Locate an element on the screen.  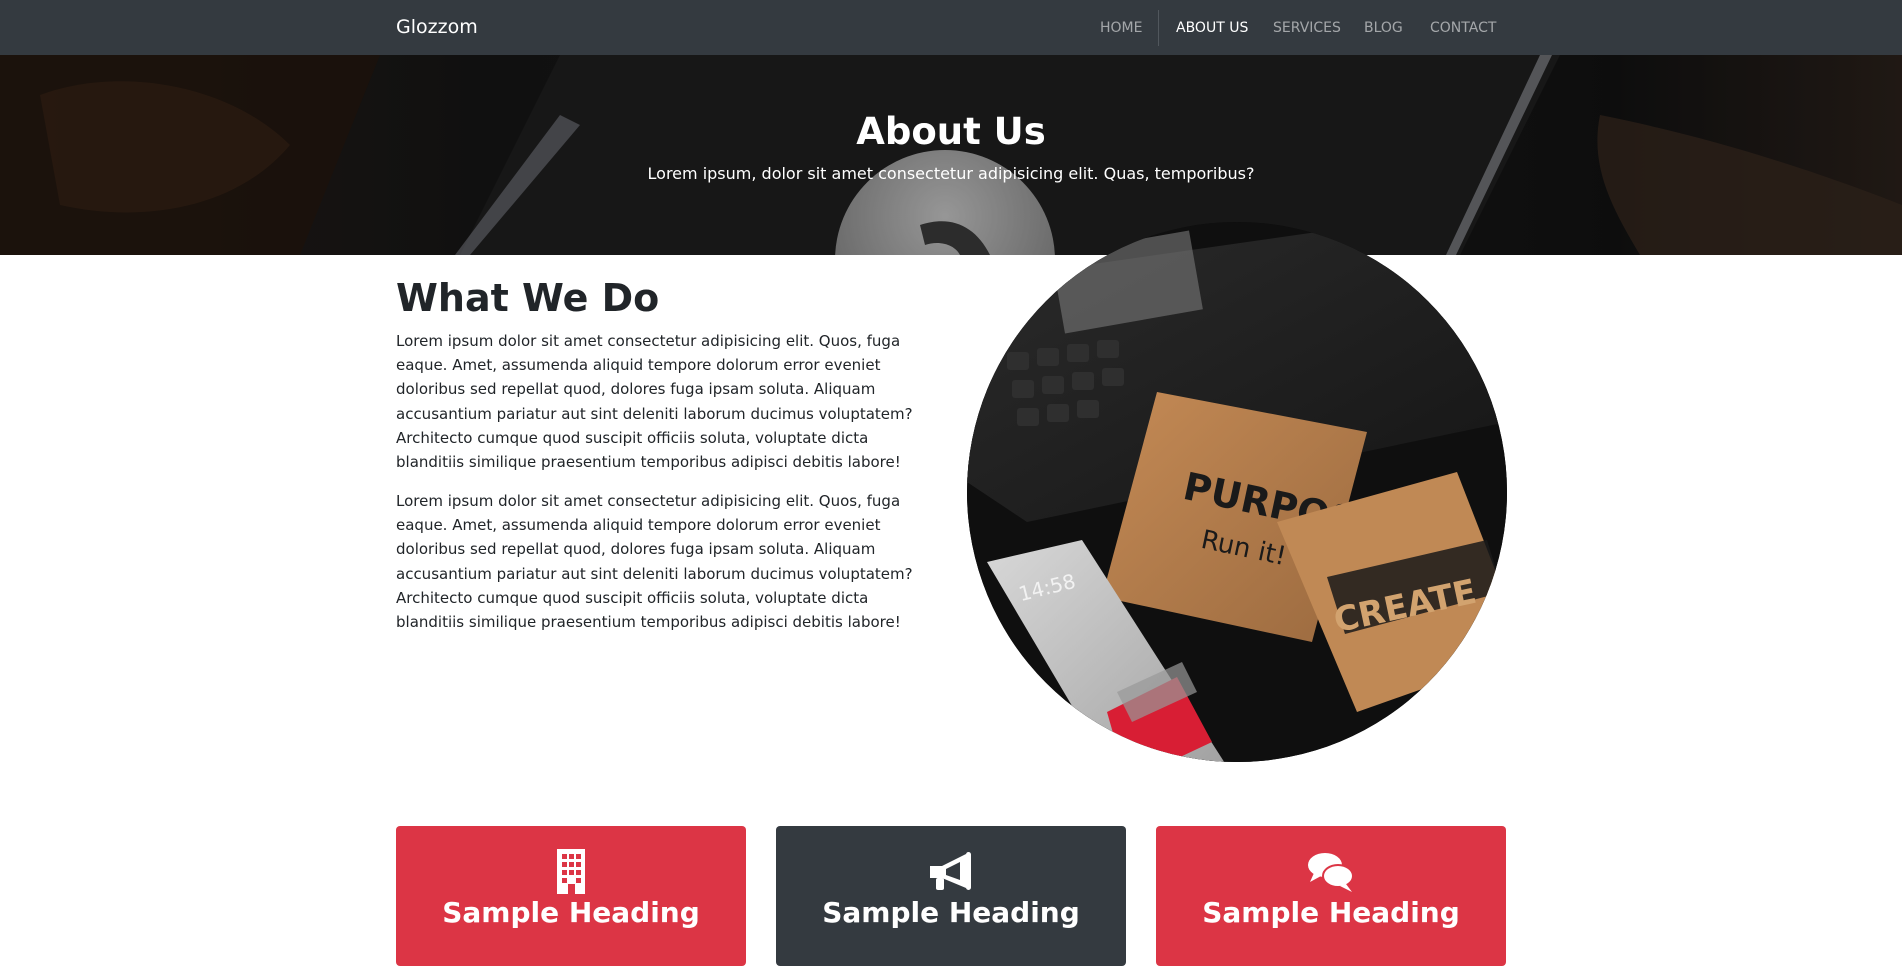
card-heading-2: Sample Heading is located at coordinates (951, 912).